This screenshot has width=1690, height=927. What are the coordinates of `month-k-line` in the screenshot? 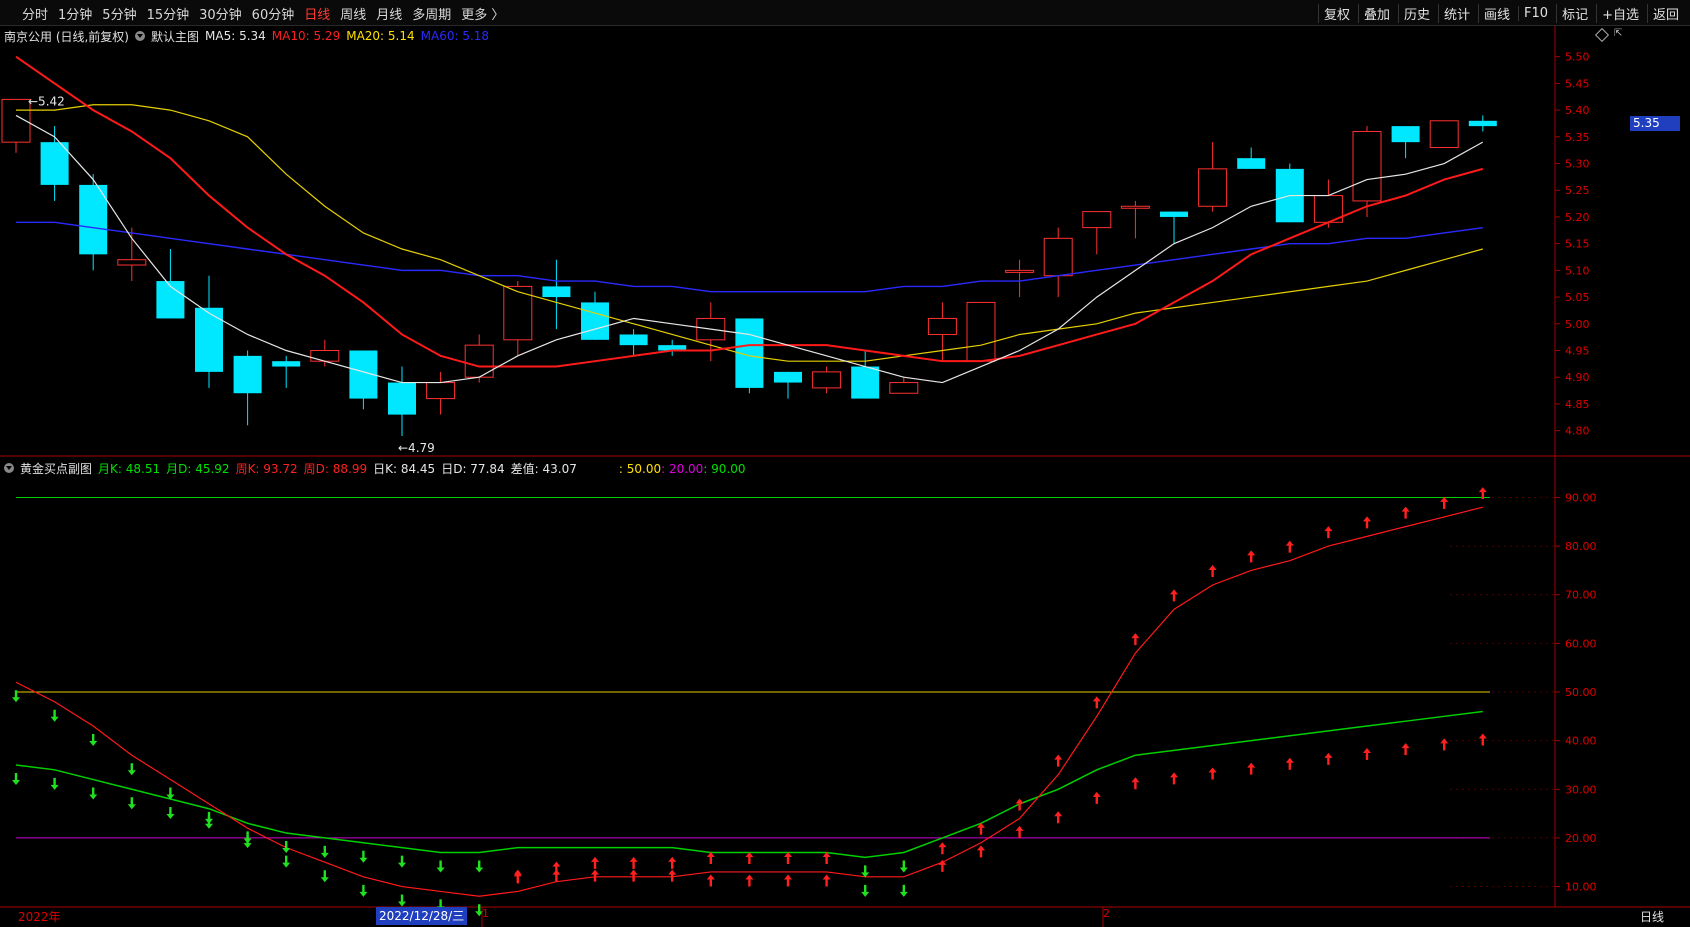 It's located at (749, 784).